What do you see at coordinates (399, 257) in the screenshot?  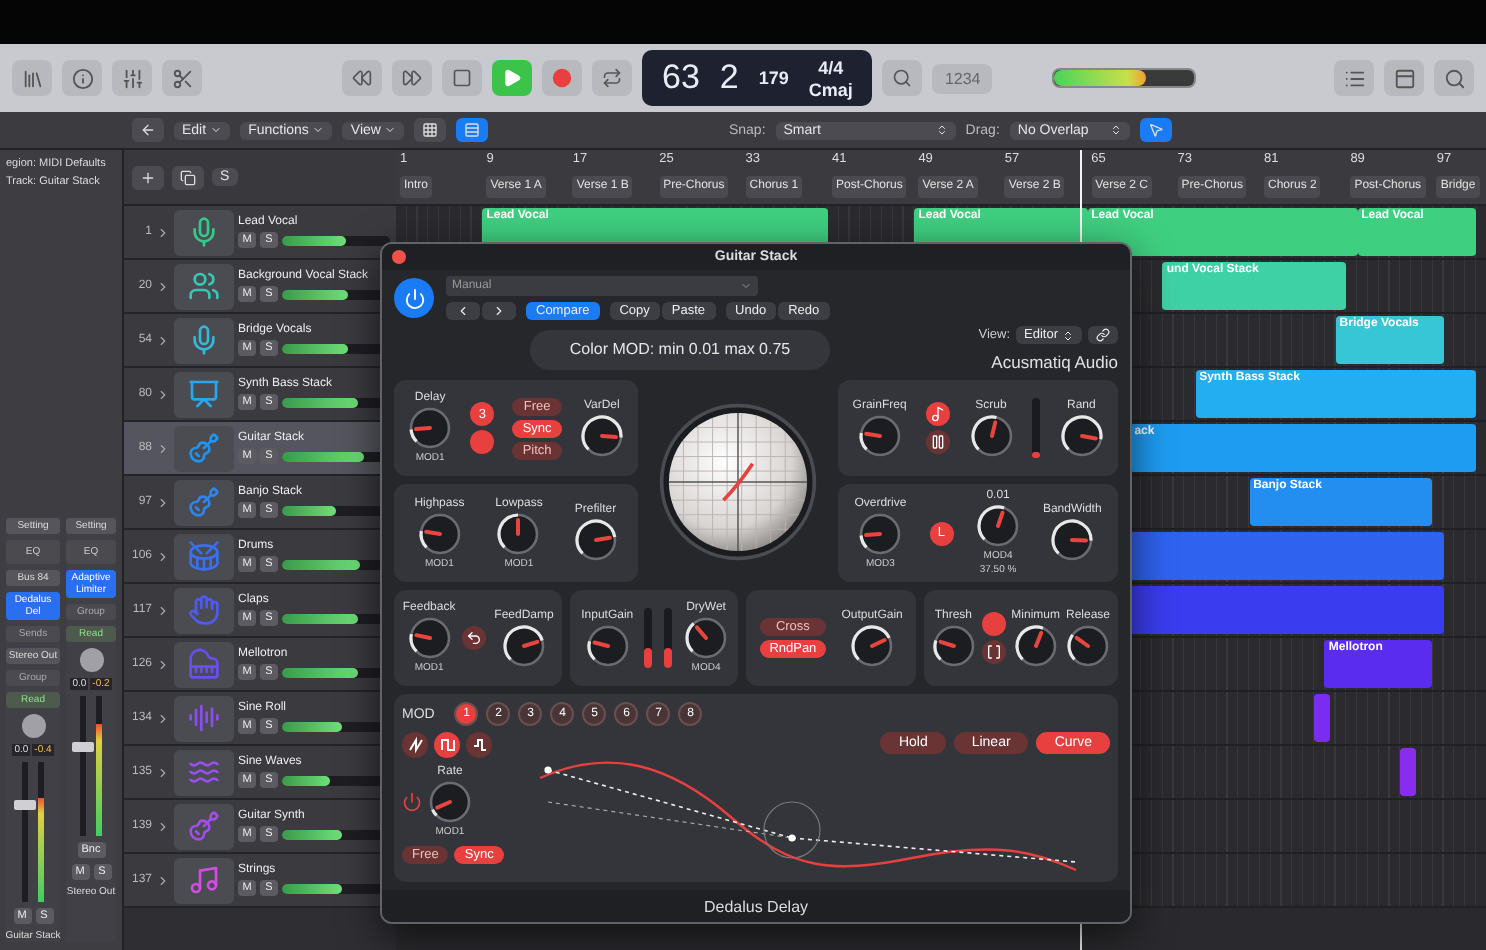 I see `close-button` at bounding box center [399, 257].